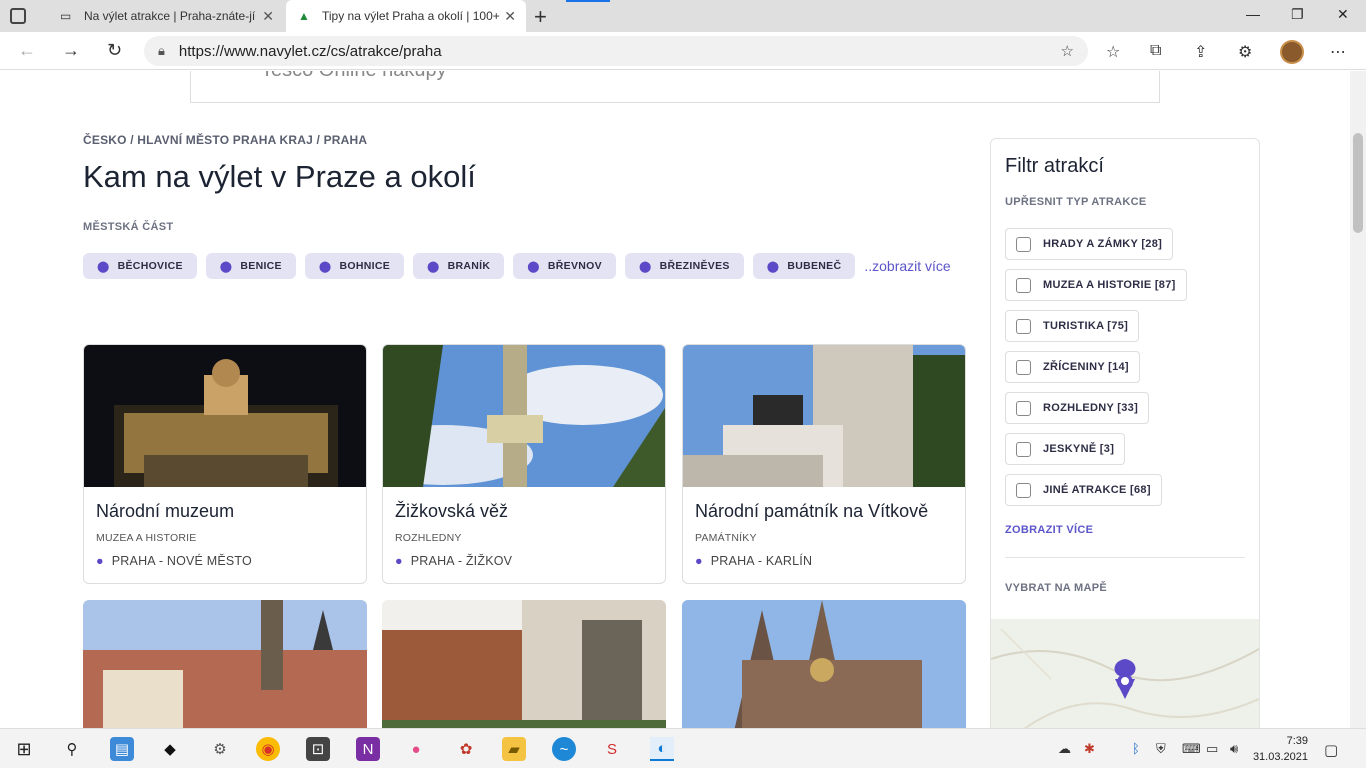 The image size is (1366, 768). Describe the element at coordinates (1253, 14) in the screenshot. I see `minimize-icon: —` at that location.